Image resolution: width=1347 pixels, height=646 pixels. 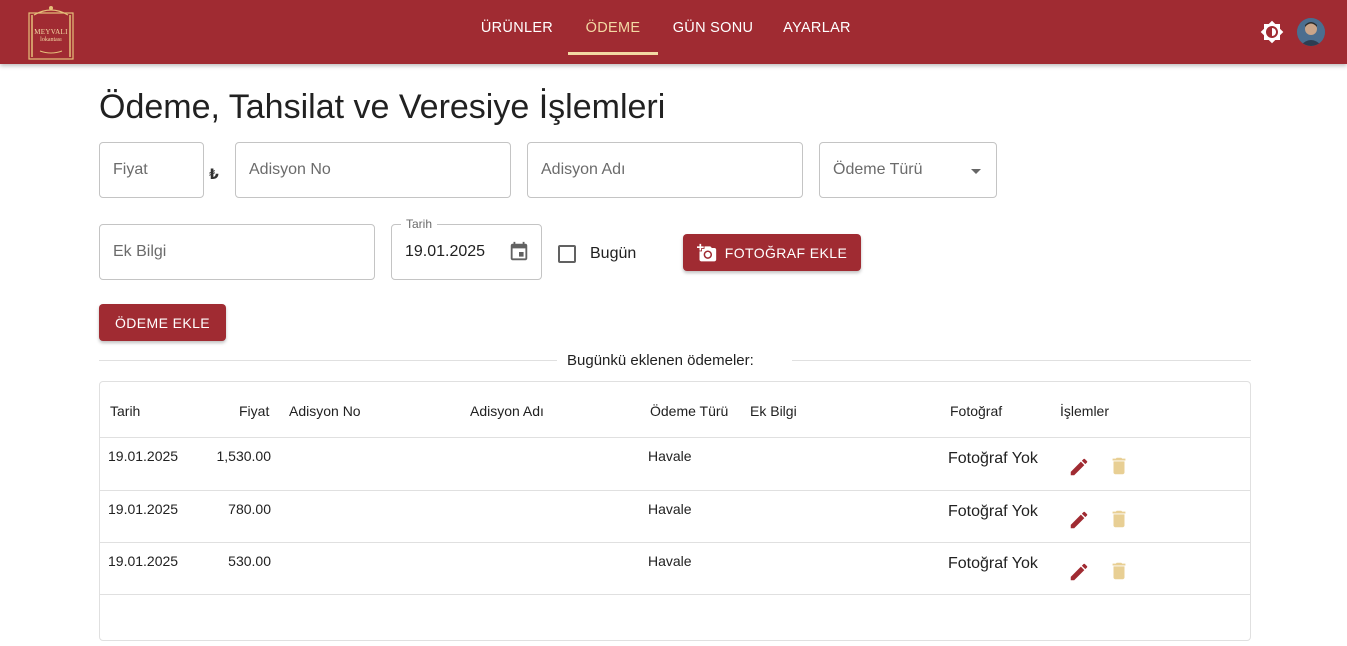 I want to click on table-row: 19.01.2025 530.00 Havale Fotoğraf Yok, so click(x=675, y=568).